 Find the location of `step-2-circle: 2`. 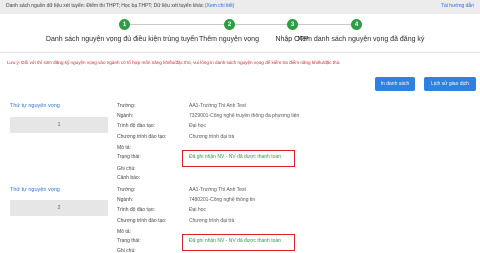

step-2-circle: 2 is located at coordinates (229, 24).